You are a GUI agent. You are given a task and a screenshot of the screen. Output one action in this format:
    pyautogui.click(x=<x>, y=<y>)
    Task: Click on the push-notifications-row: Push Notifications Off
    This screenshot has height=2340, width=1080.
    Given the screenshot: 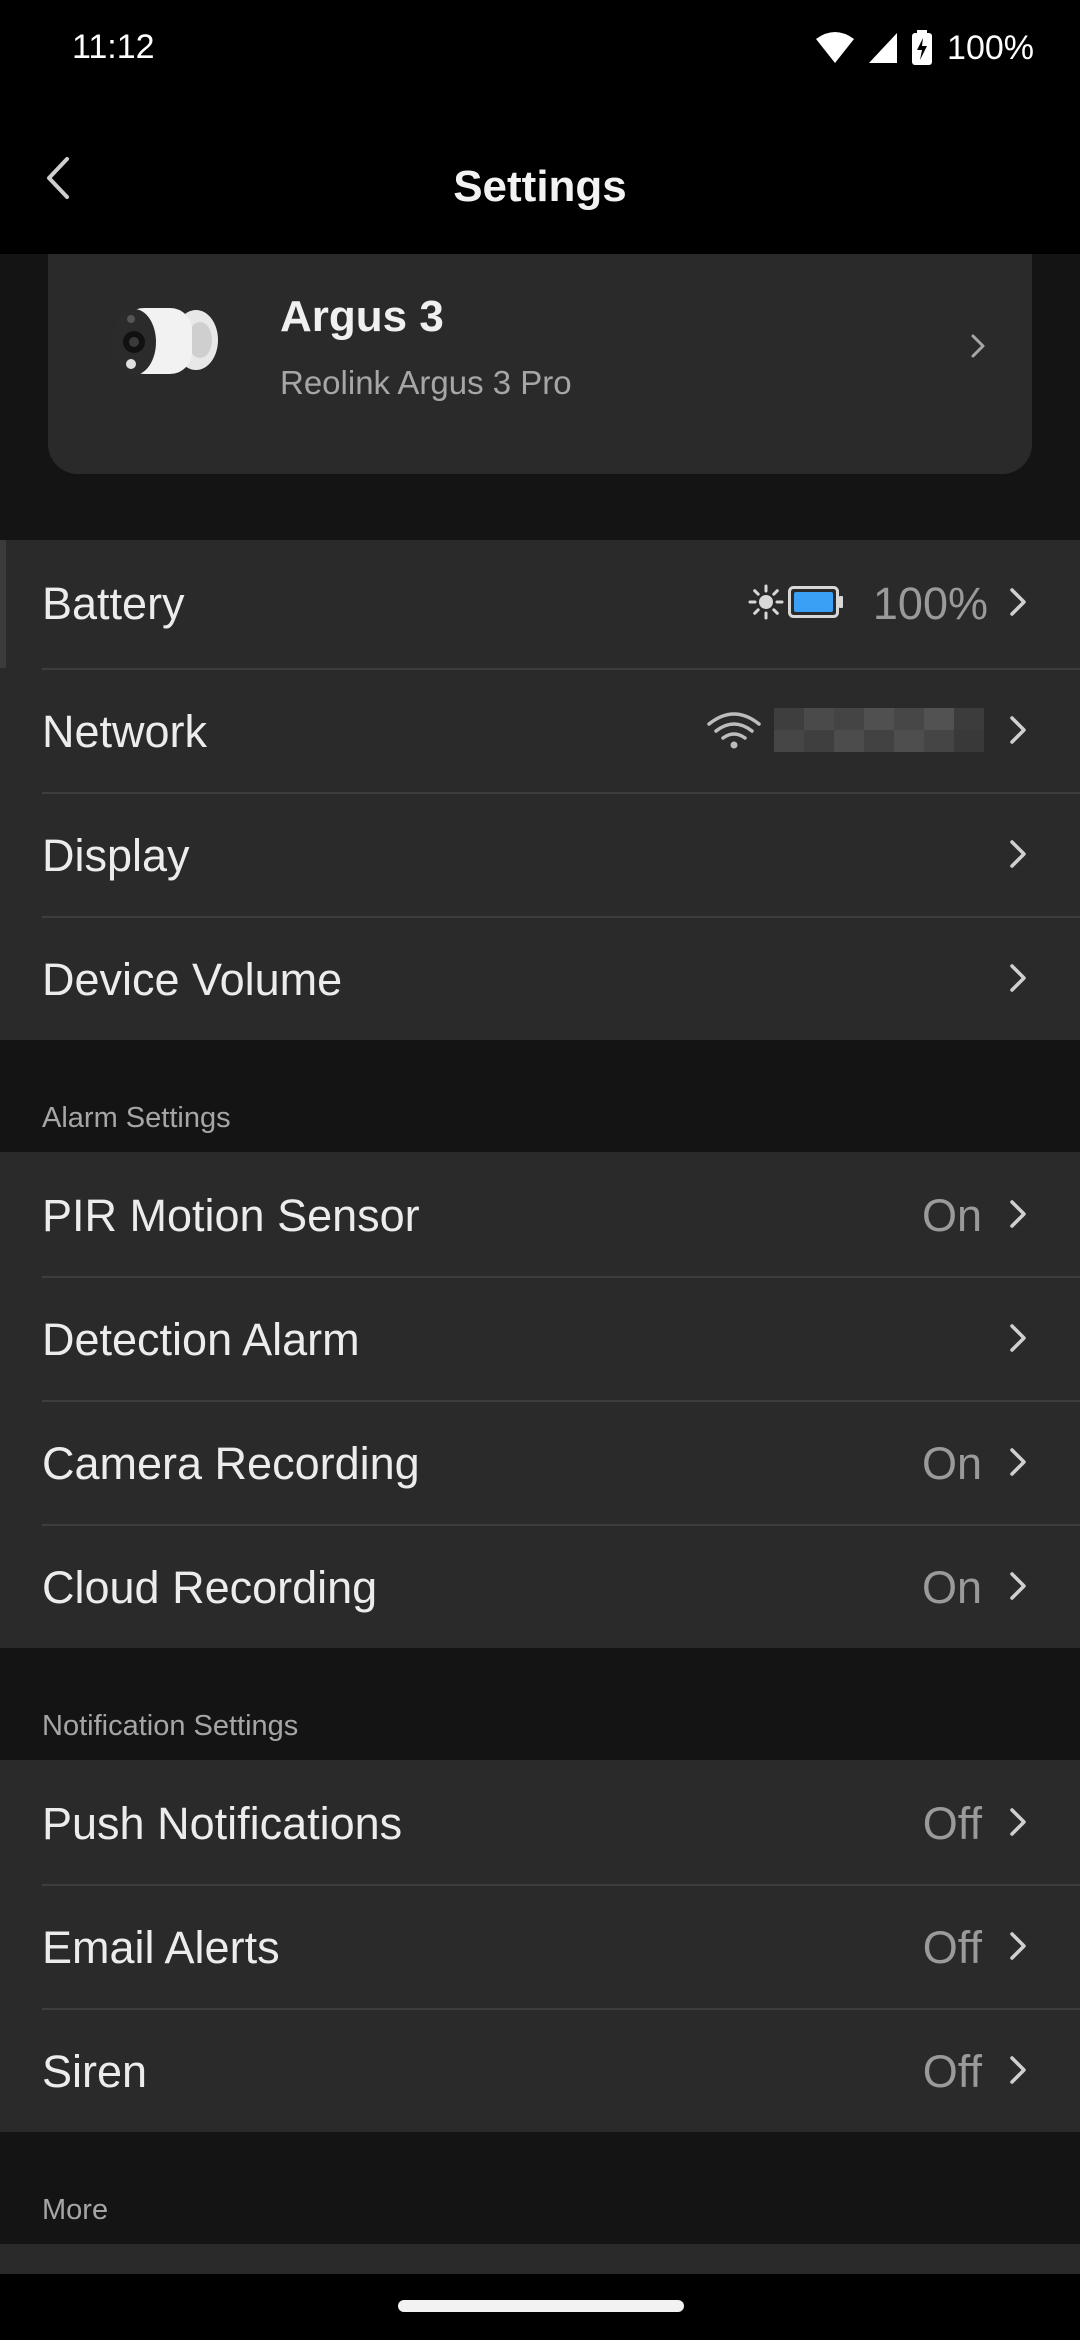 What is the action you would take?
    pyautogui.click(x=540, y=1822)
    